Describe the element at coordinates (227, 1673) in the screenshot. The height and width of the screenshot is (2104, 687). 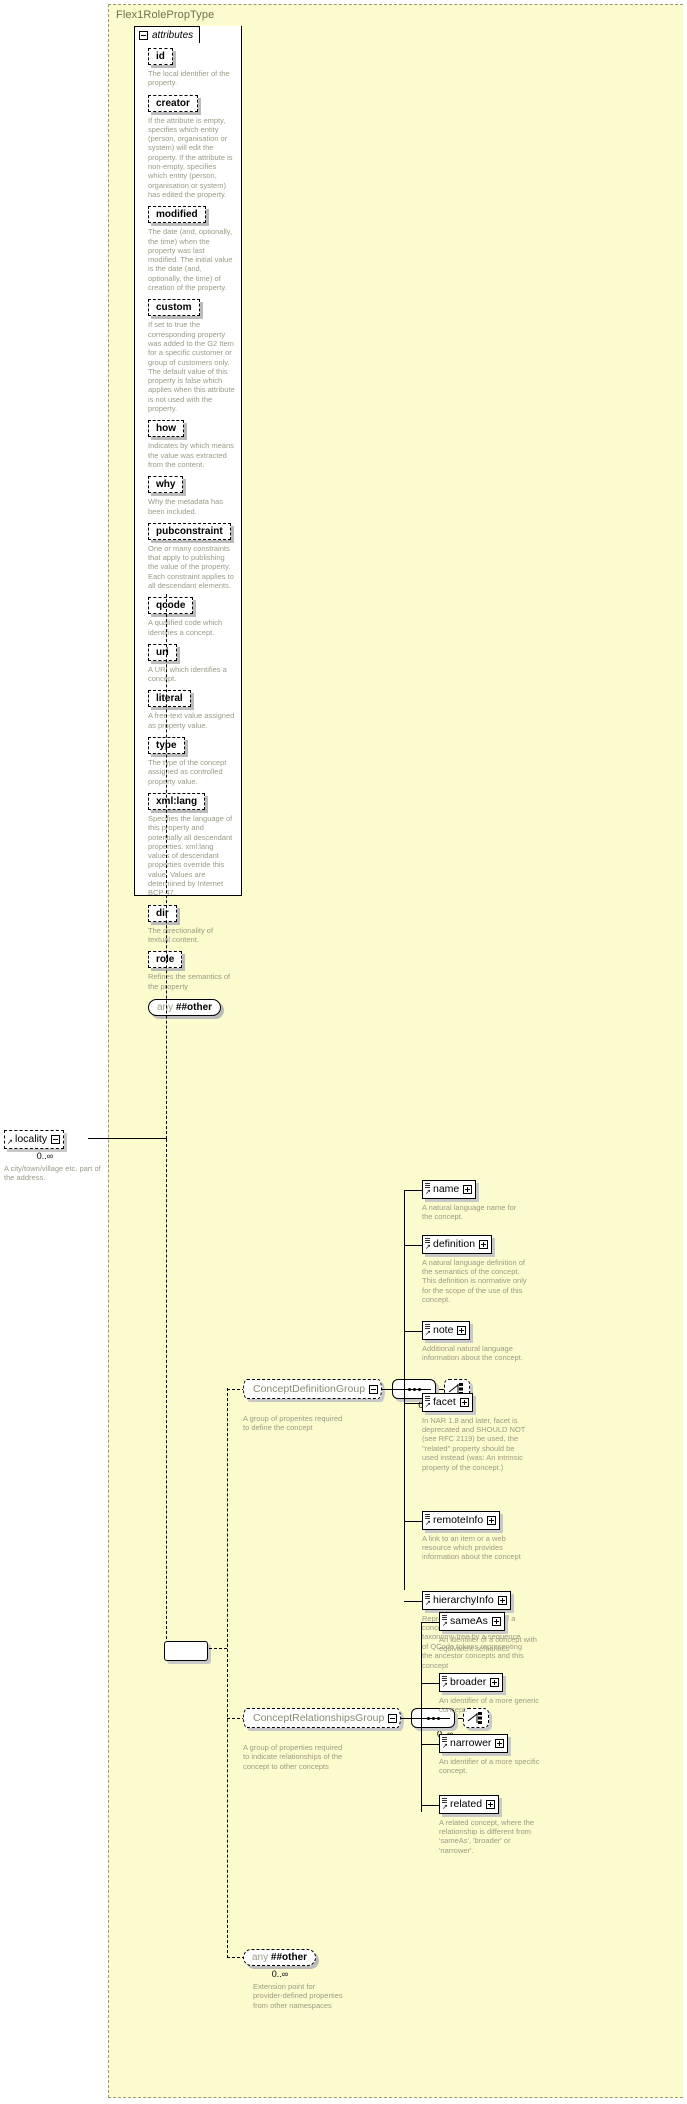
I see `branch-vertical` at that location.